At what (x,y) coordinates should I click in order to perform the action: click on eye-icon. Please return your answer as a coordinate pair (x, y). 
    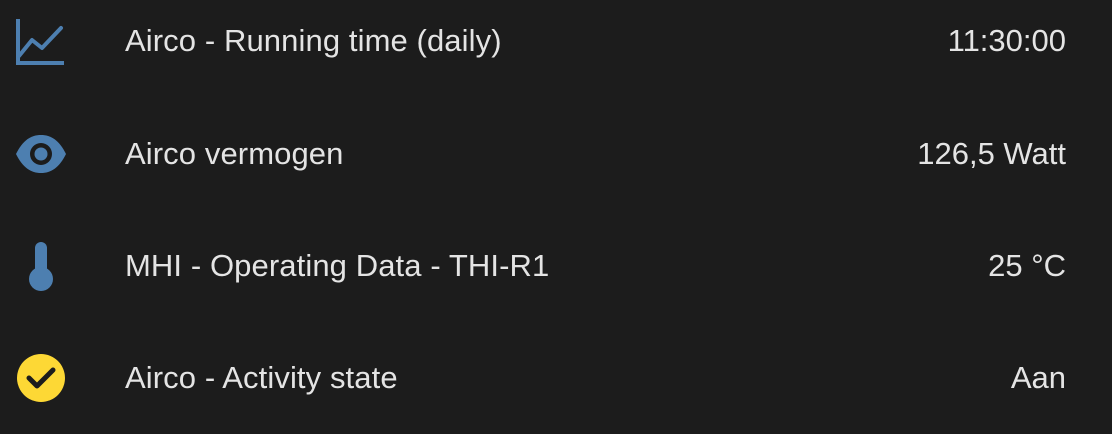
    Looking at the image, I should click on (41, 154).